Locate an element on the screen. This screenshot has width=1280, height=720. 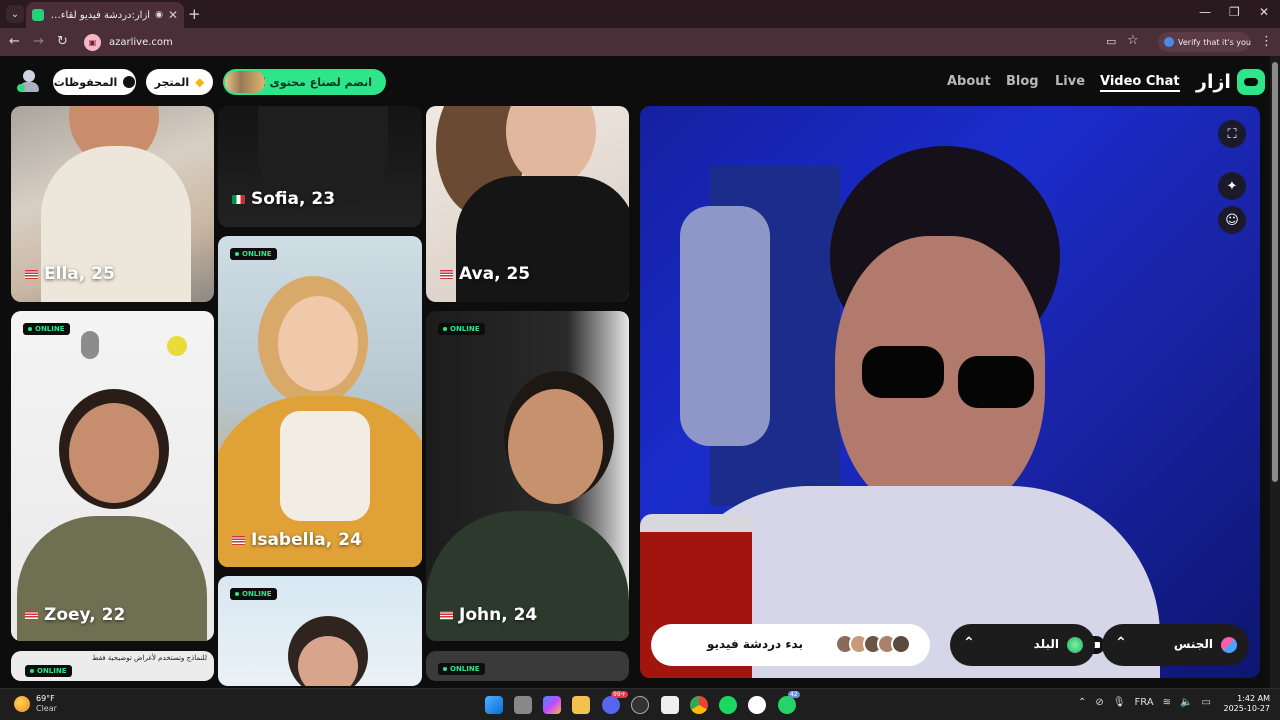
audio-indicator-icon: ◉ is located at coordinates (159, 15).